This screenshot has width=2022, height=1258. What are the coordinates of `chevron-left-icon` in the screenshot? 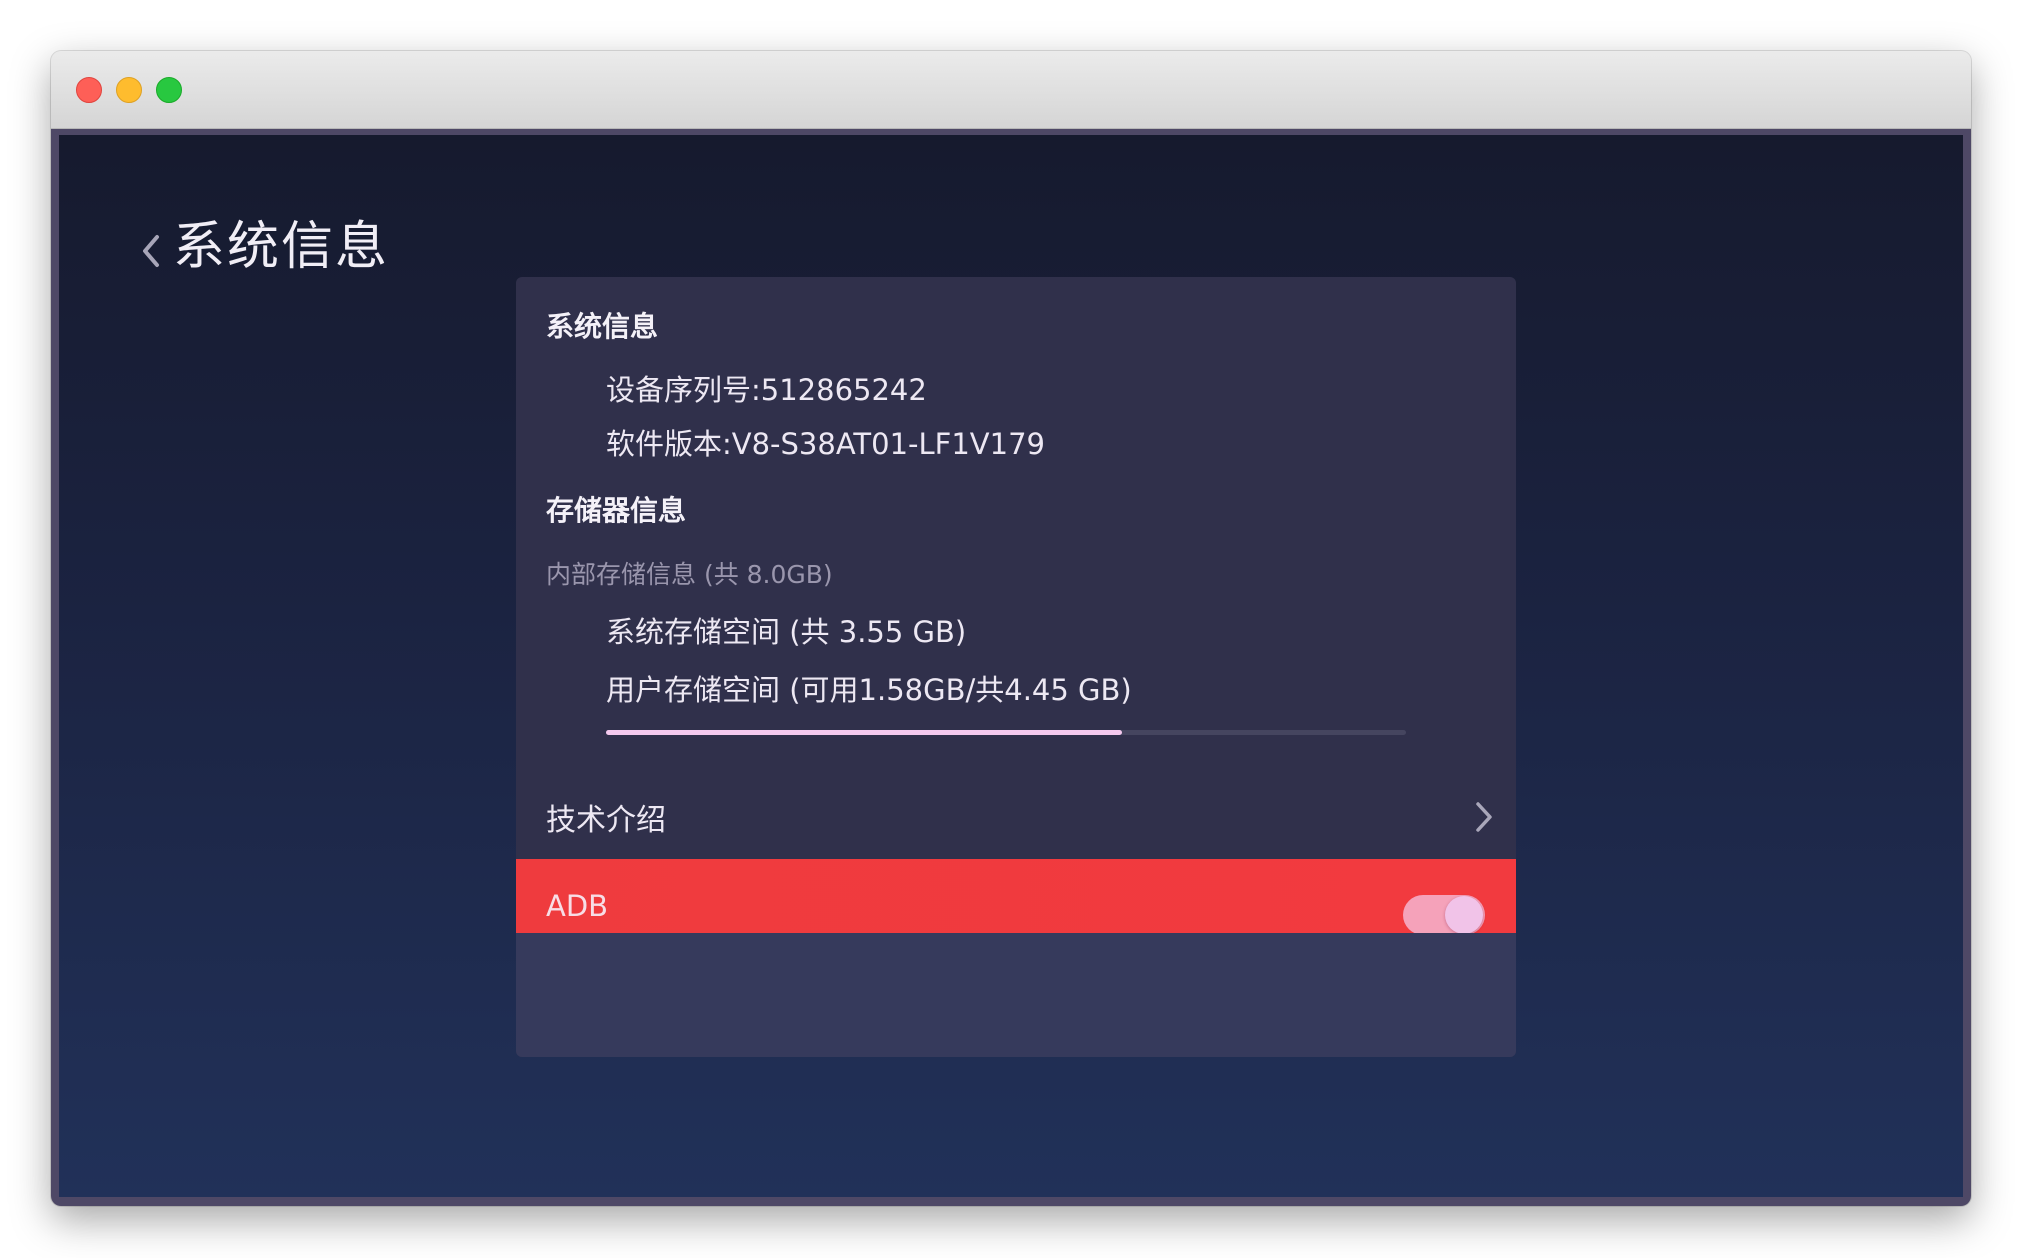 It's located at (152, 251).